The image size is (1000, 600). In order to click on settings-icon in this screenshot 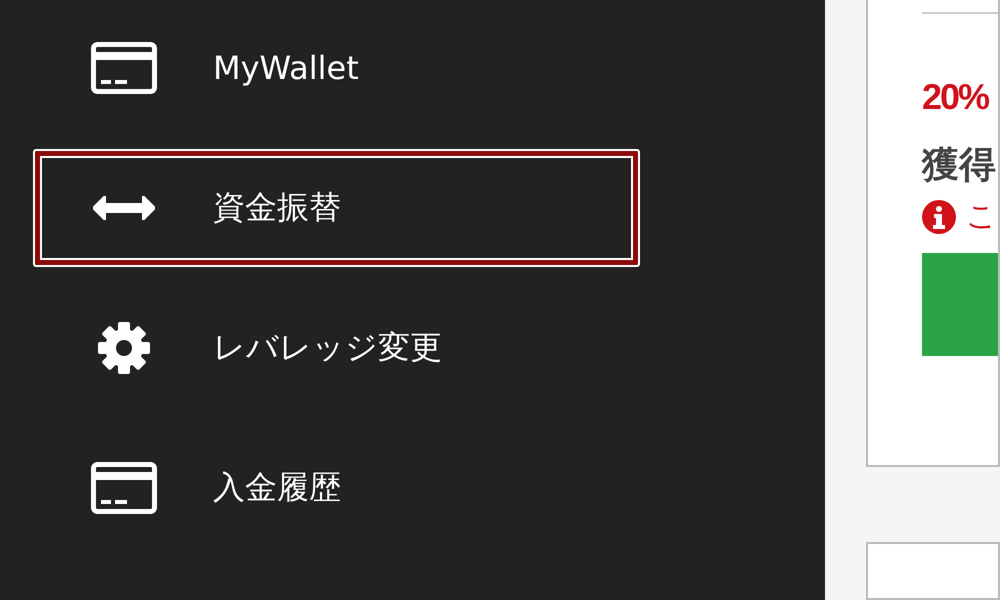, I will do `click(124, 348)`.